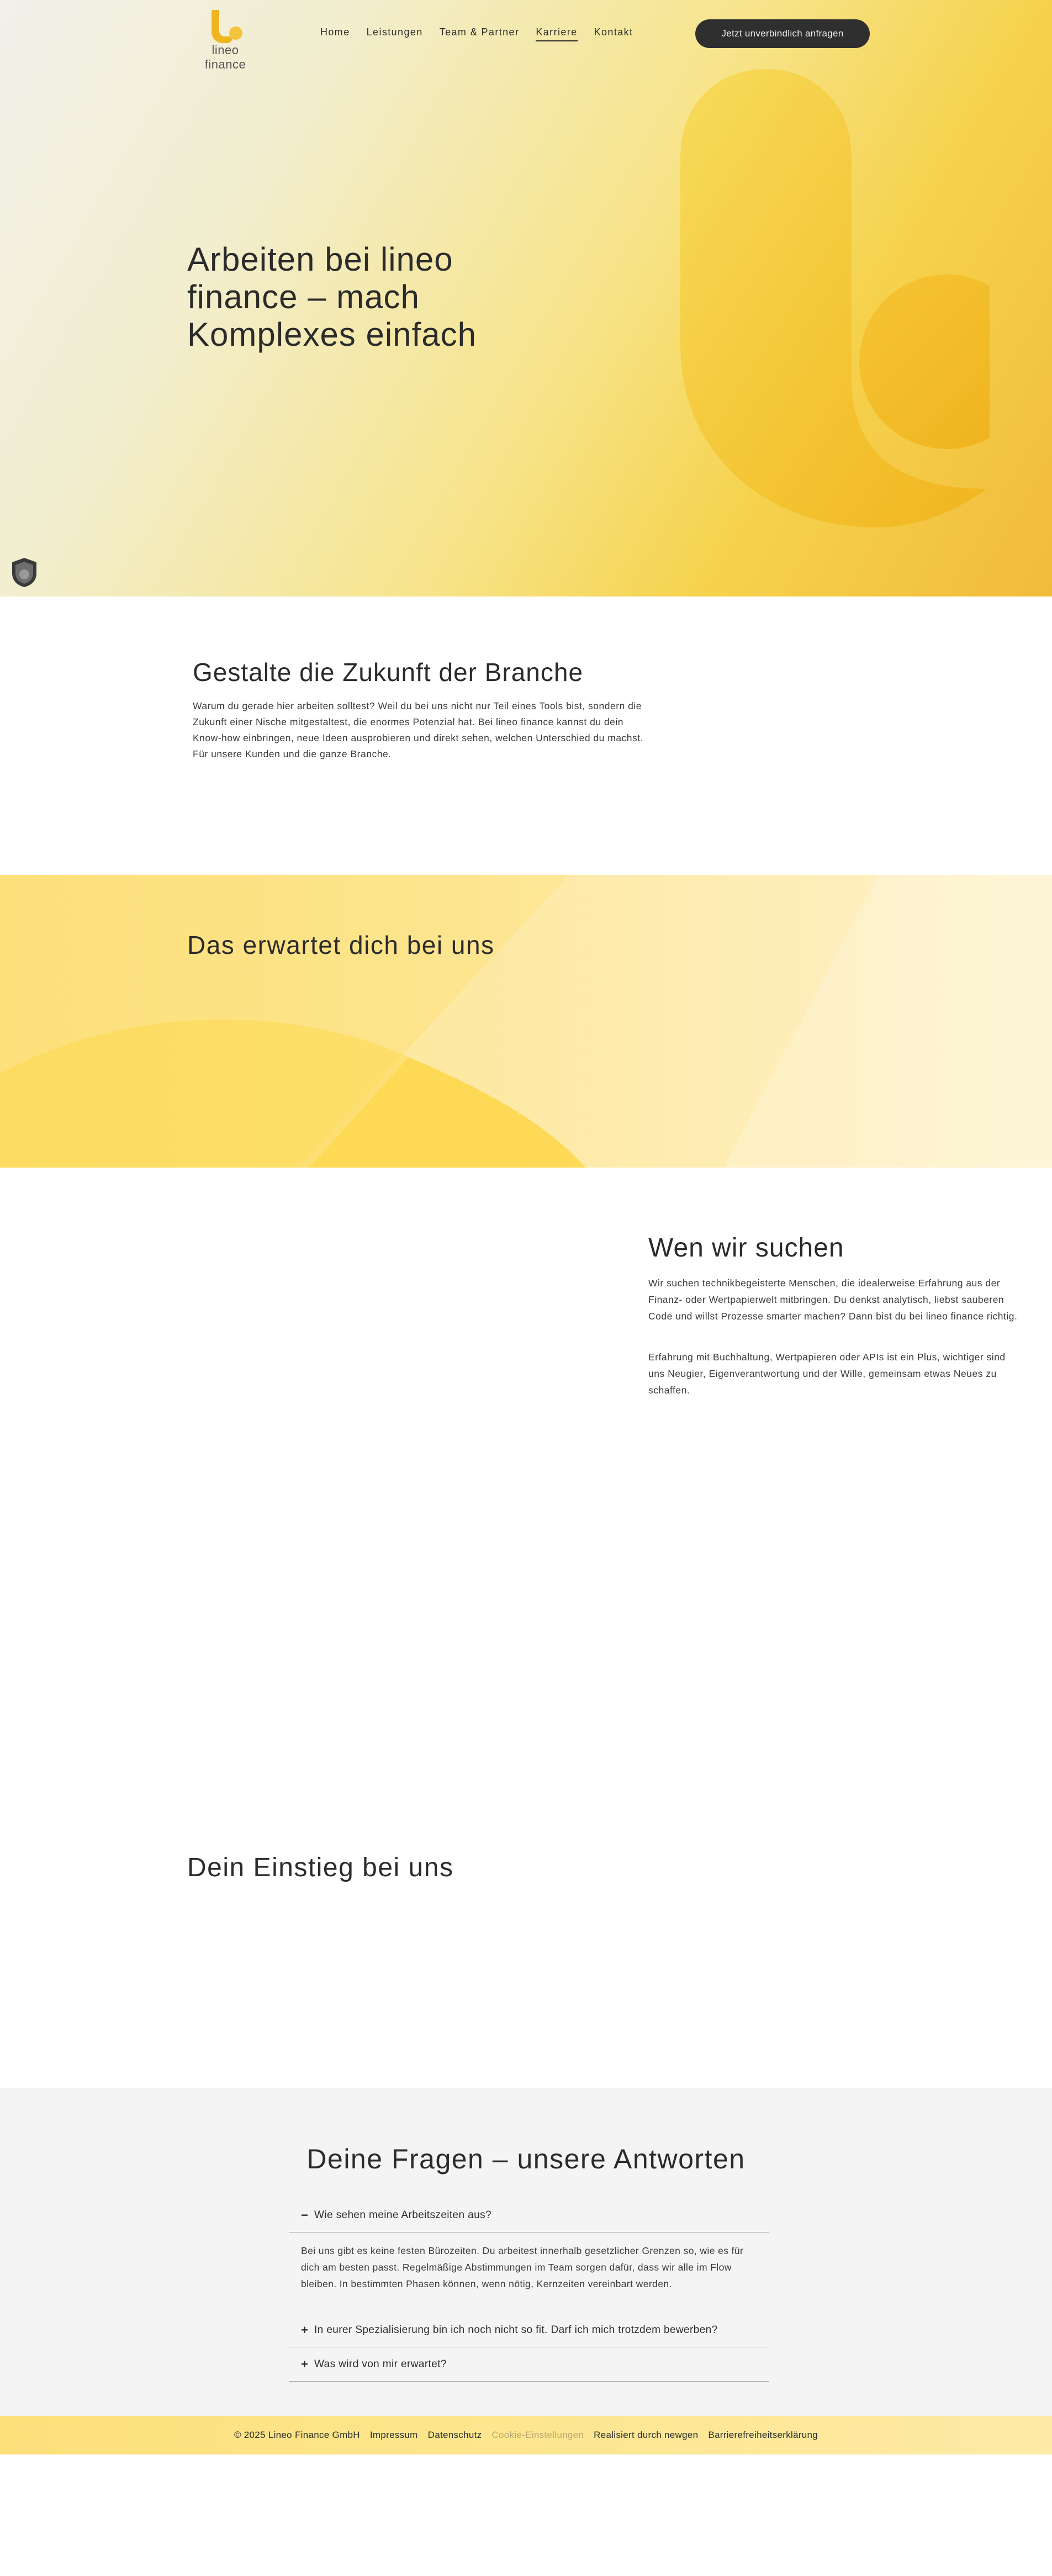 This screenshot has width=1052, height=2576. What do you see at coordinates (225, 57) in the screenshot?
I see `logo-text: lineo finance` at bounding box center [225, 57].